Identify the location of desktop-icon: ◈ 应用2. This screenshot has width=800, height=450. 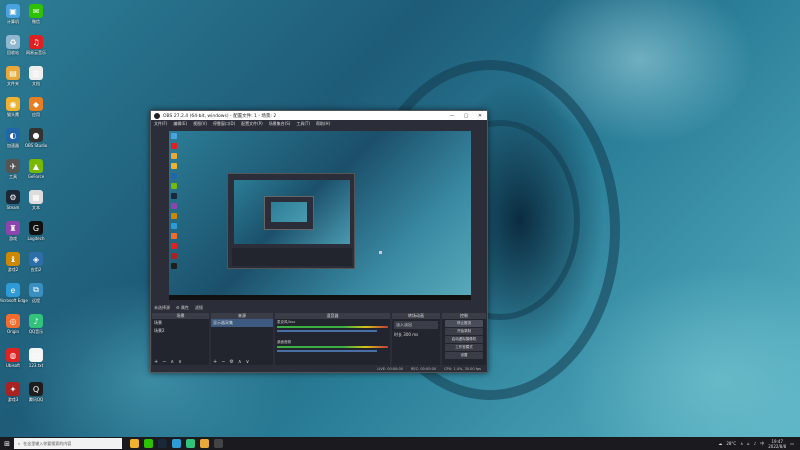
(36, 262).